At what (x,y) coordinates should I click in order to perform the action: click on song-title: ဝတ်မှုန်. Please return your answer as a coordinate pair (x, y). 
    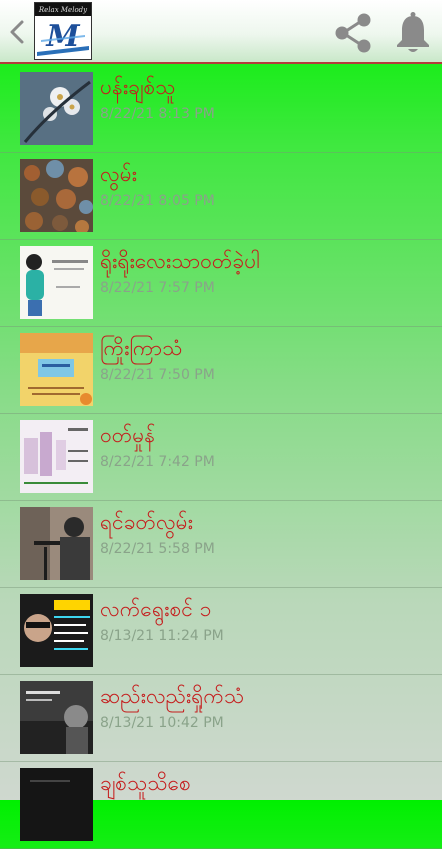
    Looking at the image, I should click on (128, 435).